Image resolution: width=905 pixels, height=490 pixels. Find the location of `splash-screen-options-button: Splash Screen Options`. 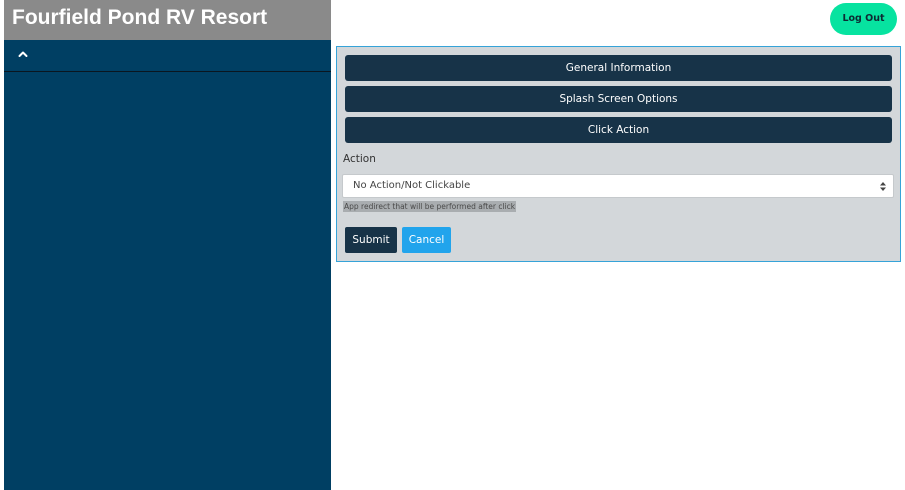

splash-screen-options-button: Splash Screen Options is located at coordinates (618, 99).